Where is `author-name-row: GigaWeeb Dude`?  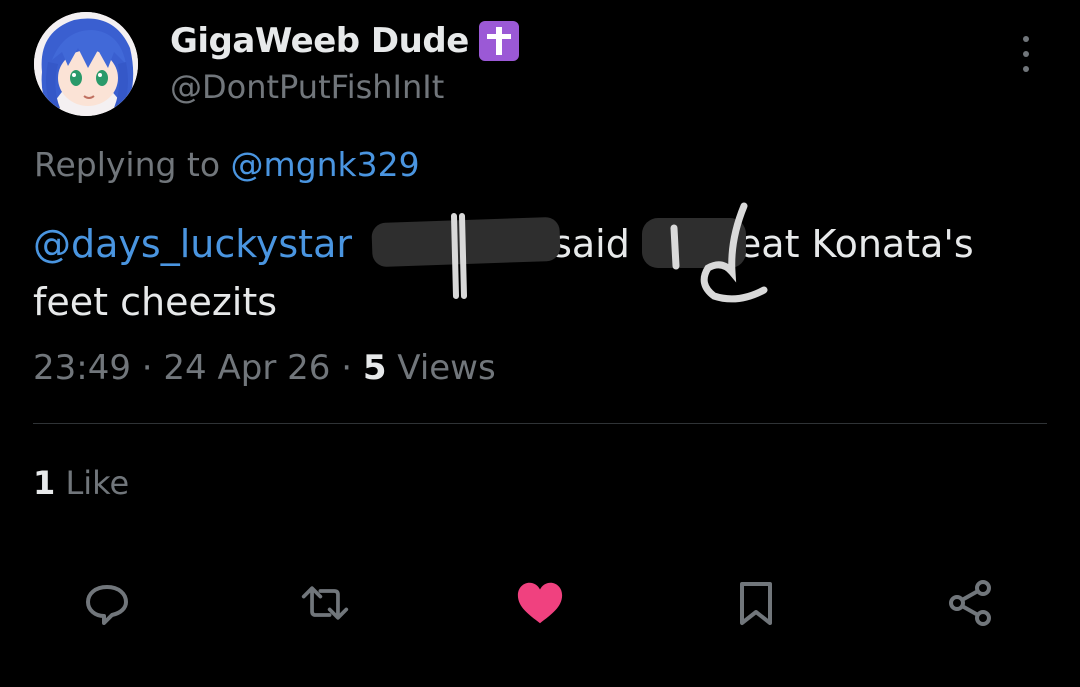
author-name-row: GigaWeeb Dude is located at coordinates (344, 41).